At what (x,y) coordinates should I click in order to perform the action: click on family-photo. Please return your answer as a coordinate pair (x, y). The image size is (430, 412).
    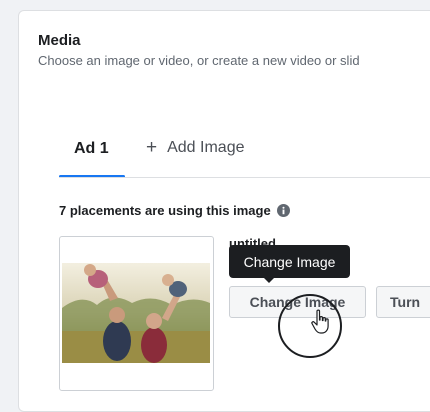
    Looking at the image, I should click on (136, 313).